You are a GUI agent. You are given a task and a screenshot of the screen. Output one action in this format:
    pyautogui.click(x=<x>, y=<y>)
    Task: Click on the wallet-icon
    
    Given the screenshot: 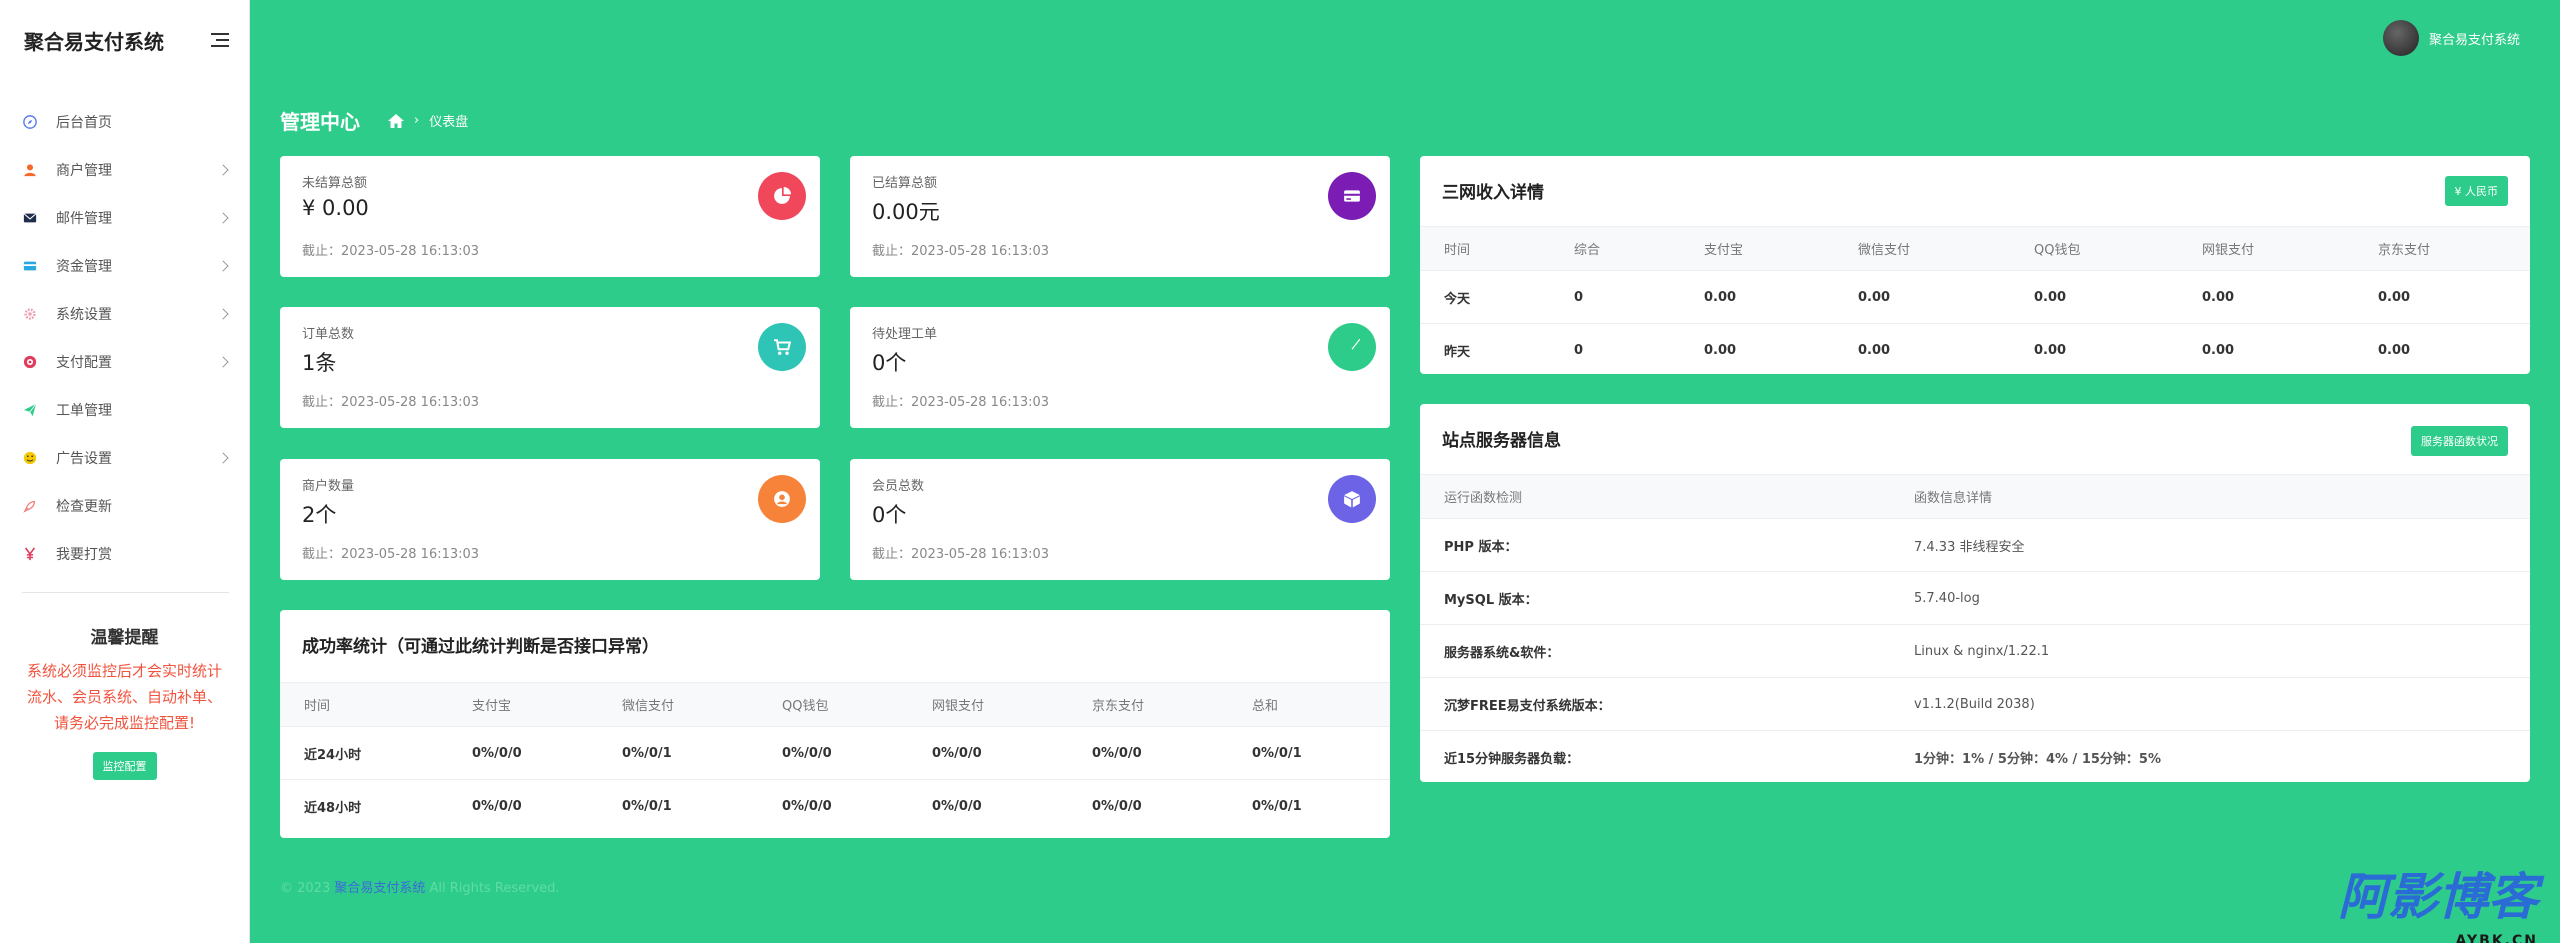 What is the action you would take?
    pyautogui.click(x=1352, y=196)
    